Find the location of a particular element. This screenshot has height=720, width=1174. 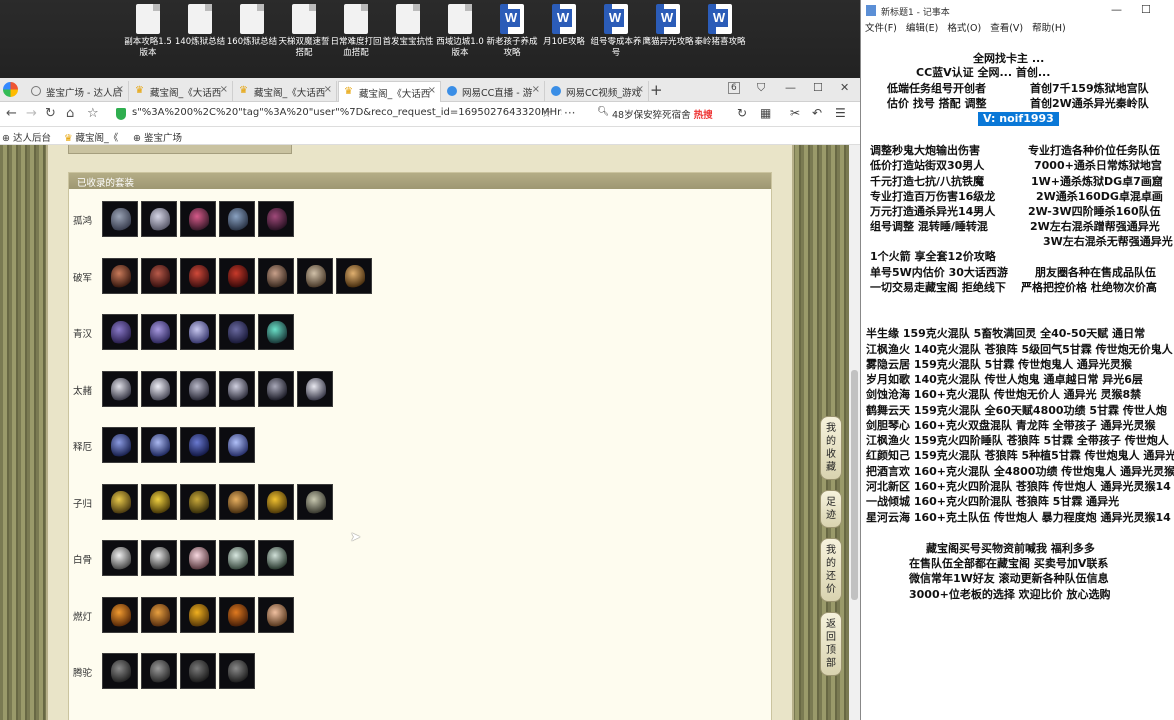

browser-tab: 网易CC直播 - 游 × is located at coordinates (493, 91).